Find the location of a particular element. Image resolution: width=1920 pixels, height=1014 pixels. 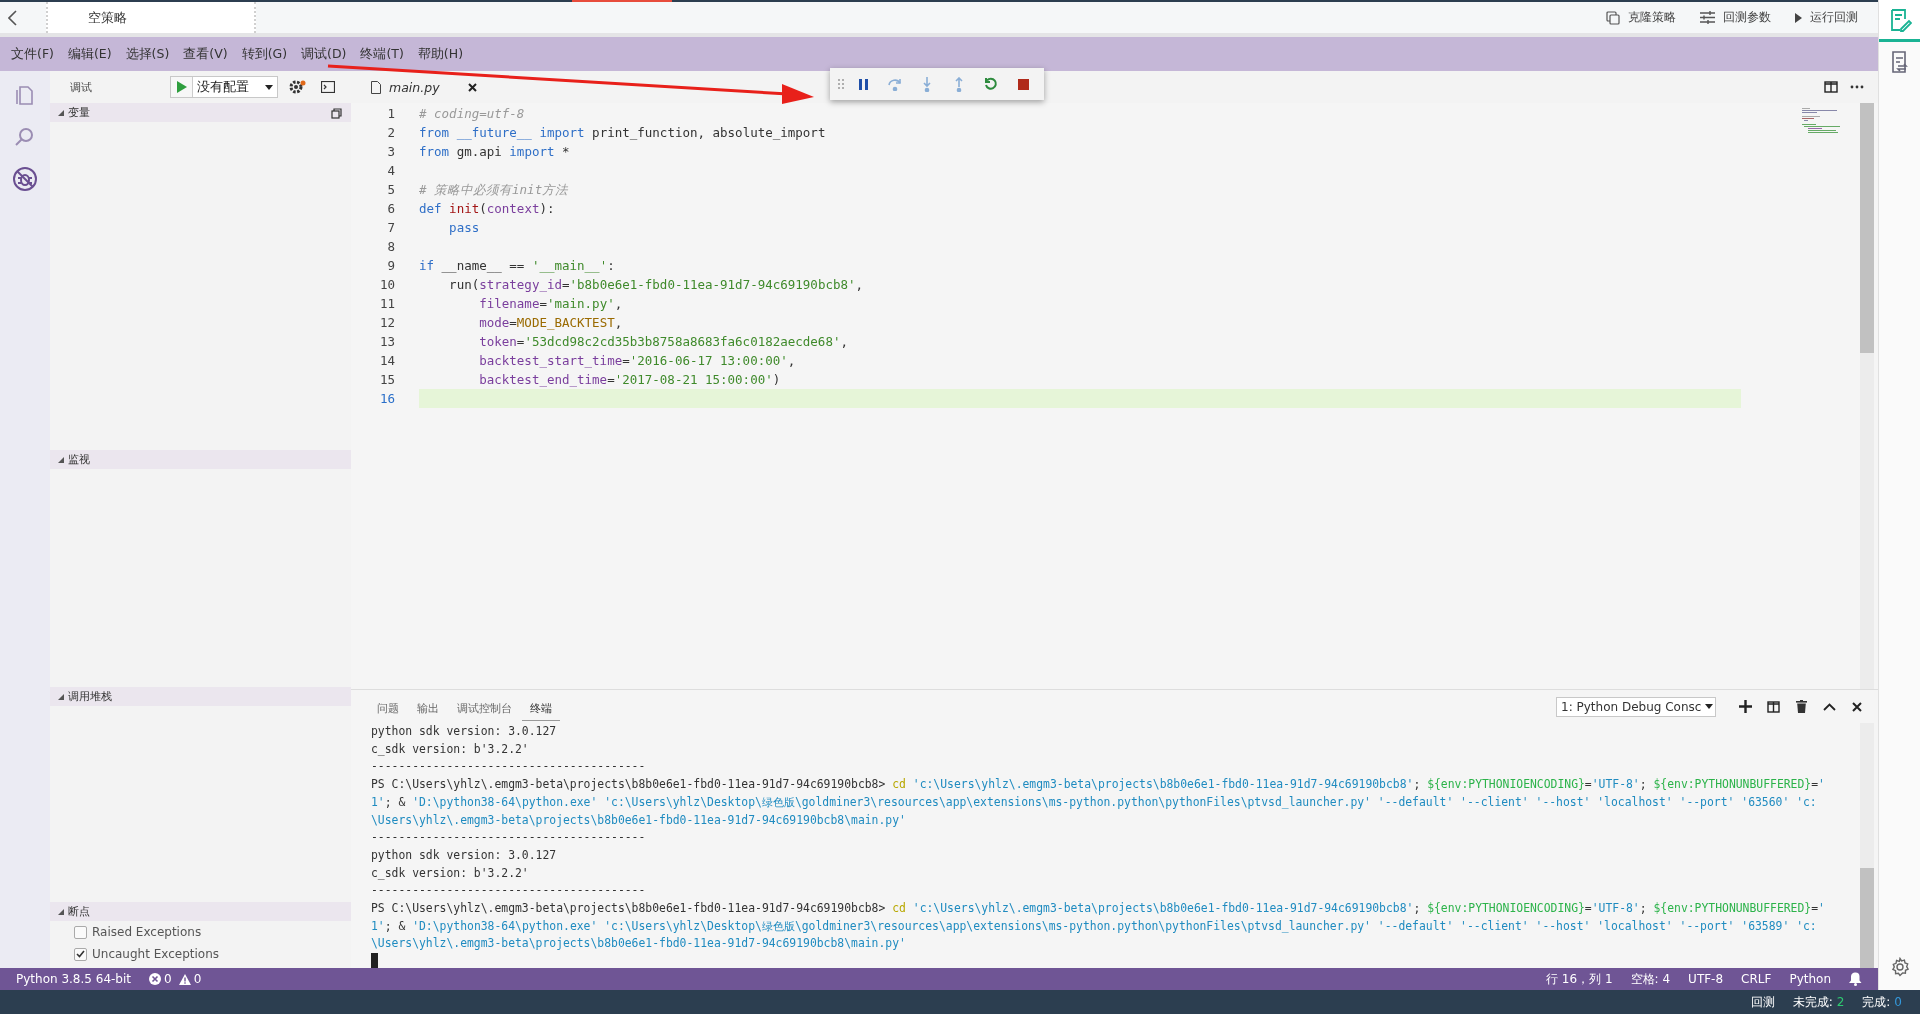

terminal-line: 1'; & 'D:\python38-64\python.exe' 'c:\Users\yhlz\Desktop\绿色版\goldminer3\resources\app\extensions\ms-python.python\pythonFiles\ptvsd_launcher.py' '--default' '--client' '--host' 'localhost' '--port' '63589' 'c: is located at coordinates (1094, 926).